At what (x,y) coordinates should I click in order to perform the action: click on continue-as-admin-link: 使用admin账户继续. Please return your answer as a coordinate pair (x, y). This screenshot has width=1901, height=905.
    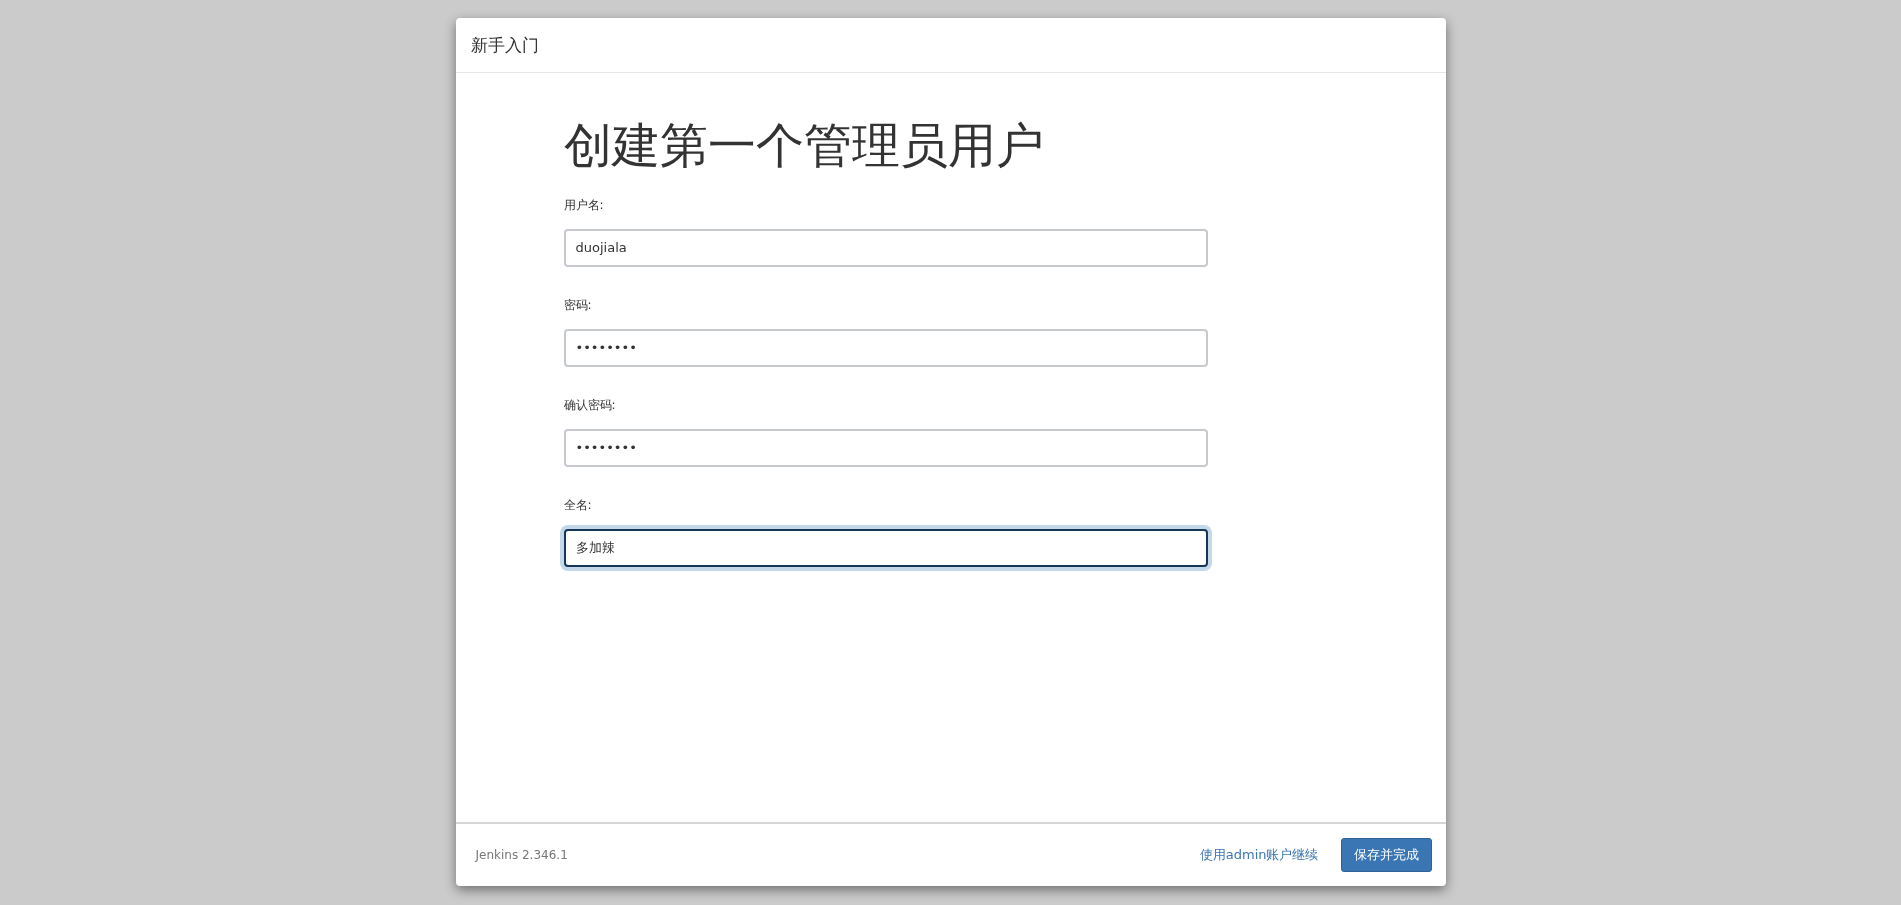
    Looking at the image, I should click on (1259, 855).